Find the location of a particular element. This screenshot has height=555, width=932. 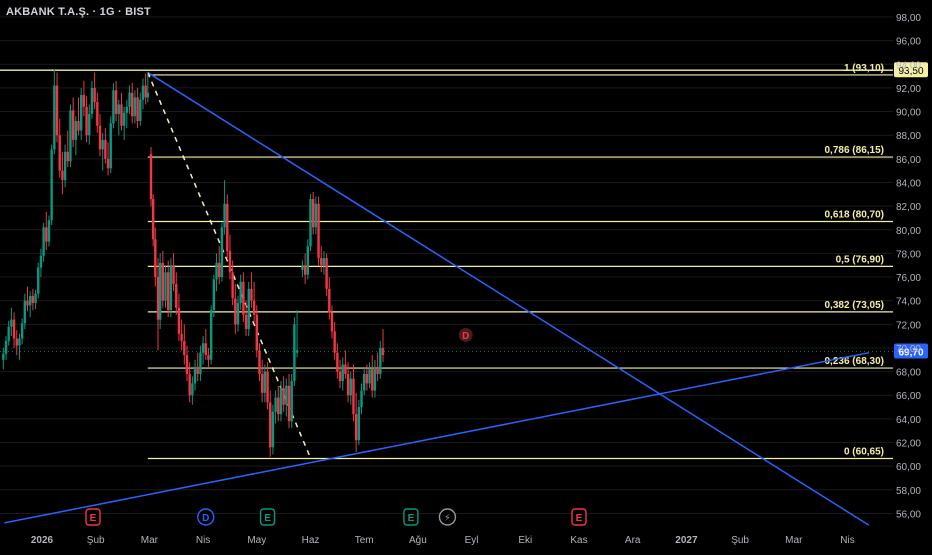

x-tick-label: Ağu is located at coordinates (418, 540).